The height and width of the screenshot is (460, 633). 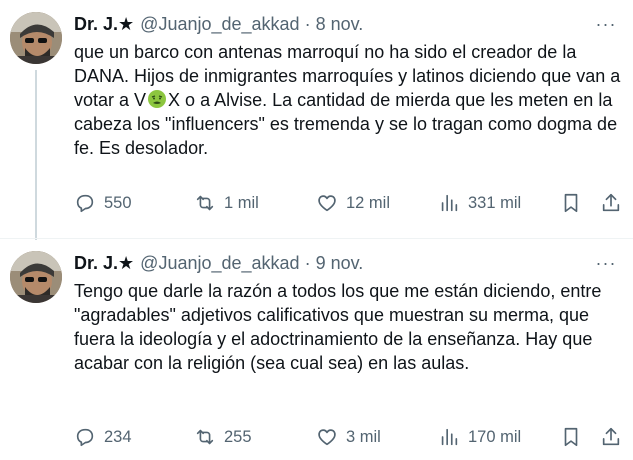 What do you see at coordinates (340, 263) in the screenshot?
I see `tweet-date: 9 nov.` at bounding box center [340, 263].